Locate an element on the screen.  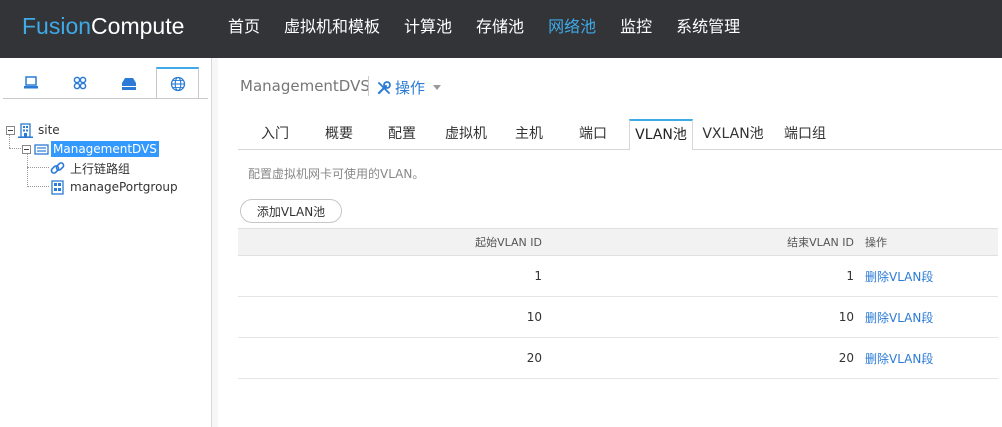
tab-summary: 概要 is located at coordinates (339, 134).